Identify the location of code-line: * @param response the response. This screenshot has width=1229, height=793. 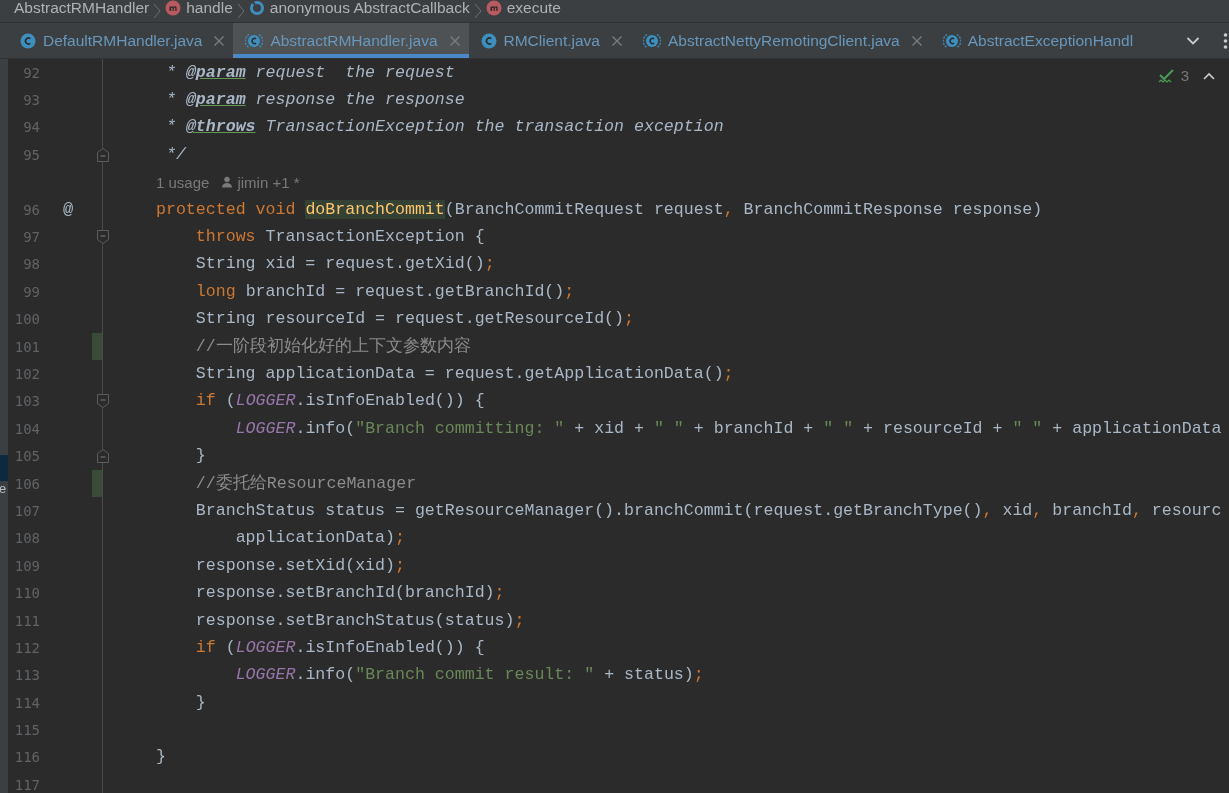
(314, 100).